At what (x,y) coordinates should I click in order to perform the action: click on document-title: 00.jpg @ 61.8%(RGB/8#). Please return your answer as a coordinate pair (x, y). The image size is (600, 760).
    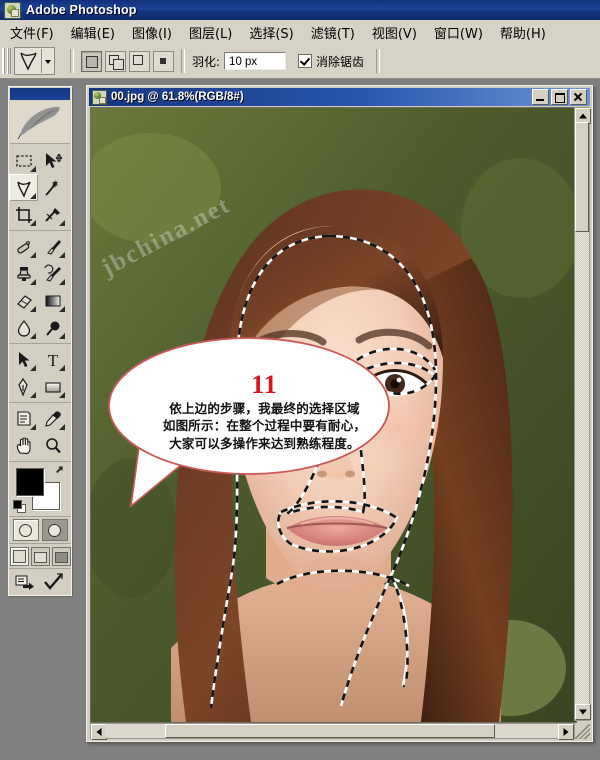
    Looking at the image, I should click on (177, 97).